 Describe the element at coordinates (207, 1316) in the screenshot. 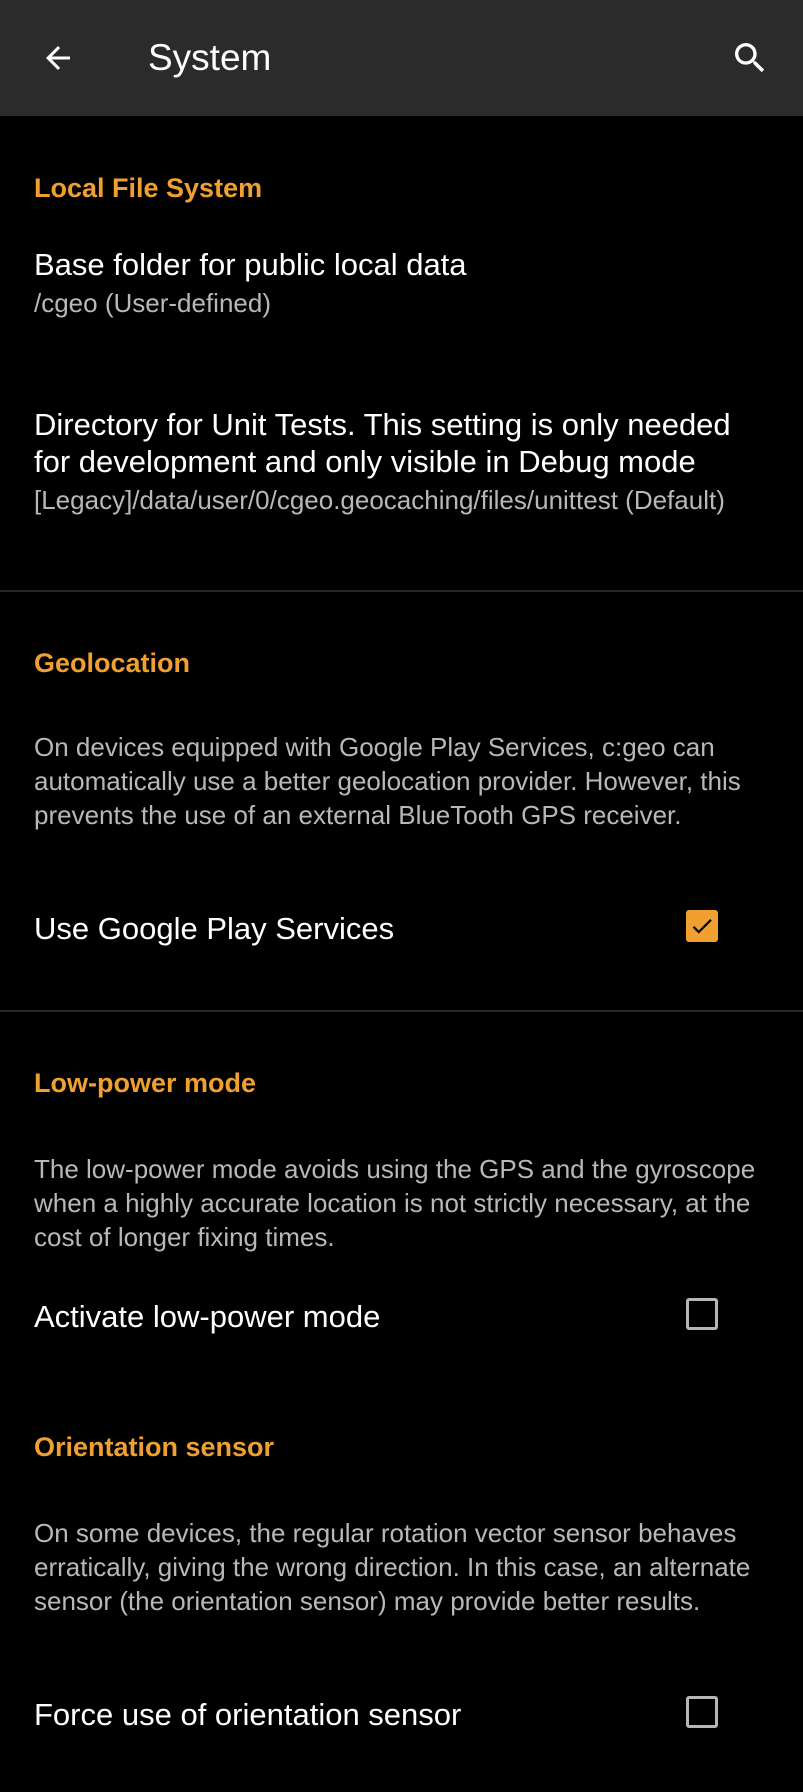

I see `pref-activate-low-power-mode-label: Activate low-power mode` at that location.